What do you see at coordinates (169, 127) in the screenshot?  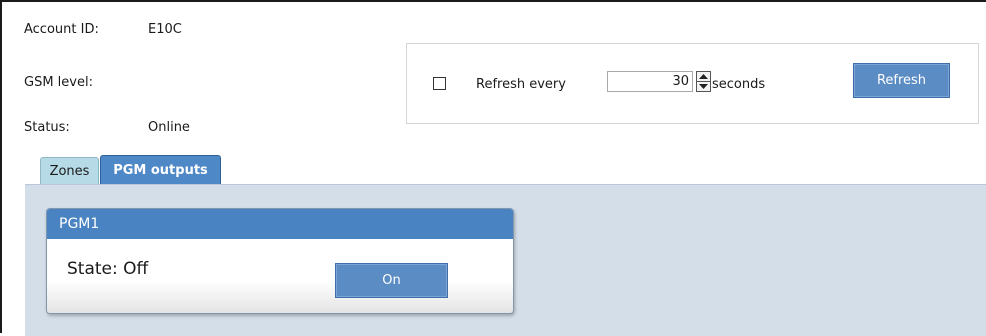 I see `status-value: Online` at bounding box center [169, 127].